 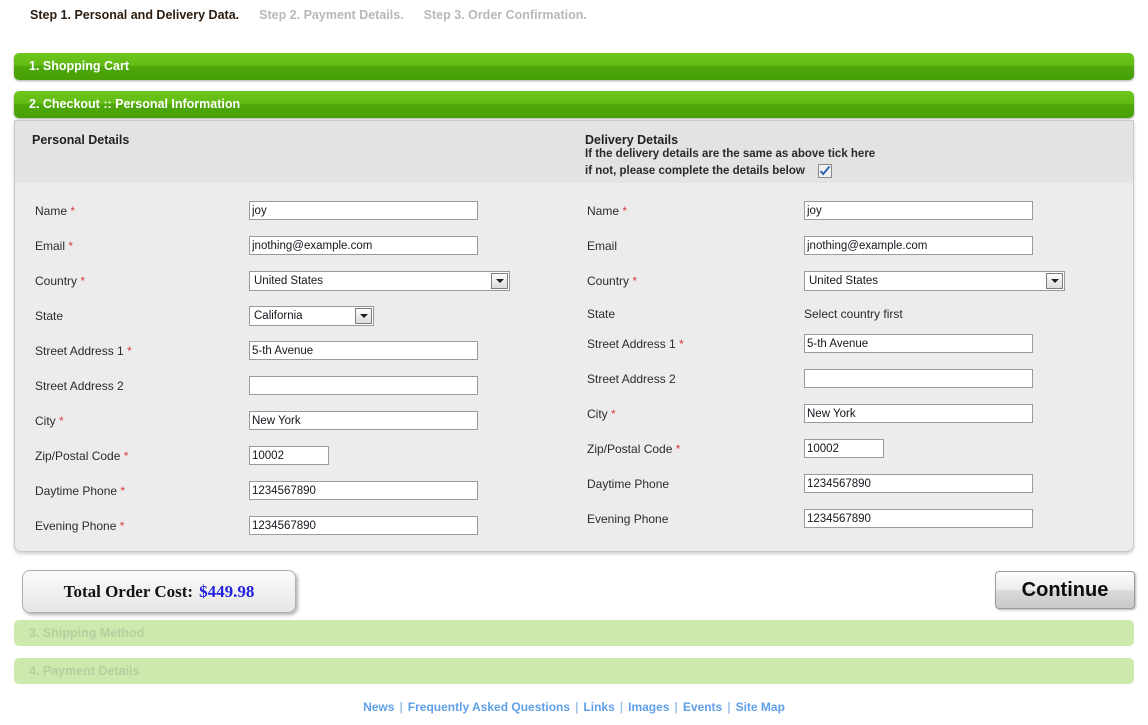 What do you see at coordinates (574, 633) in the screenshot?
I see `section-bar-shipping-method: 3. Shipping Method` at bounding box center [574, 633].